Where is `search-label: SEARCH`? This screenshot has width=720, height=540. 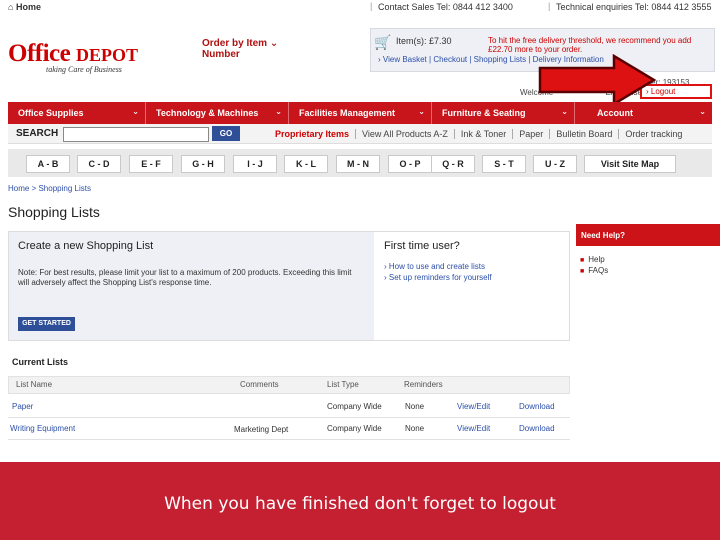
search-label: SEARCH is located at coordinates (37, 133).